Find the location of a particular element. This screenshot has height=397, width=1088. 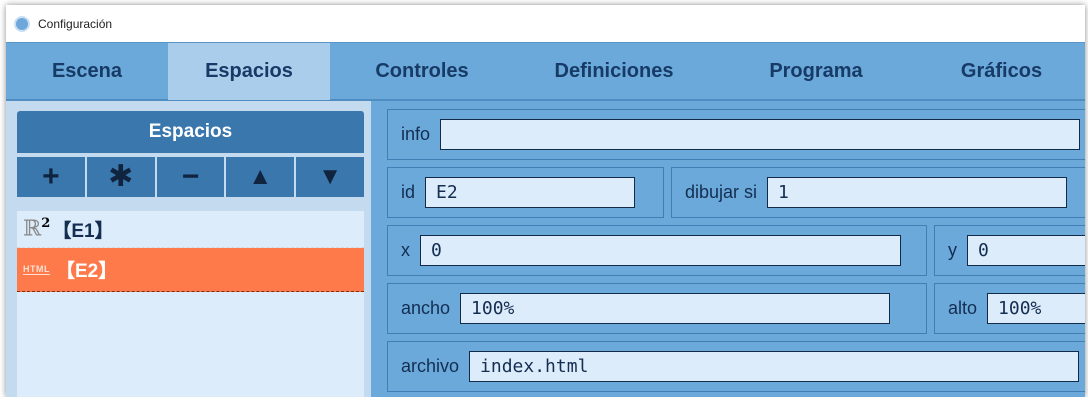

file-row: archivo index.html is located at coordinates (736, 366).